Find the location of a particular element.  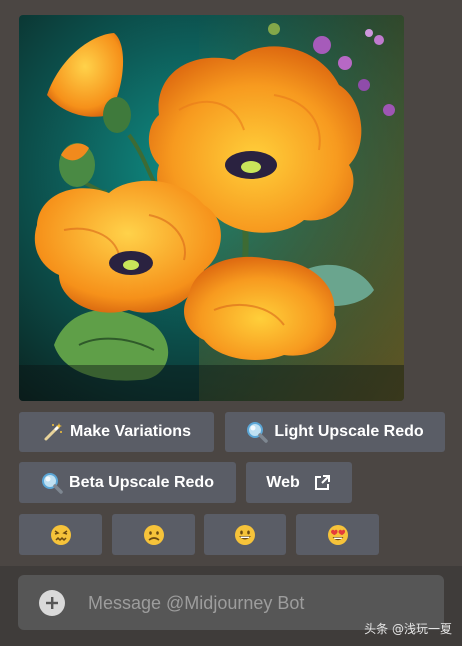

beta-upscale-redo-label: Beta Upscale Redo is located at coordinates (141, 482).